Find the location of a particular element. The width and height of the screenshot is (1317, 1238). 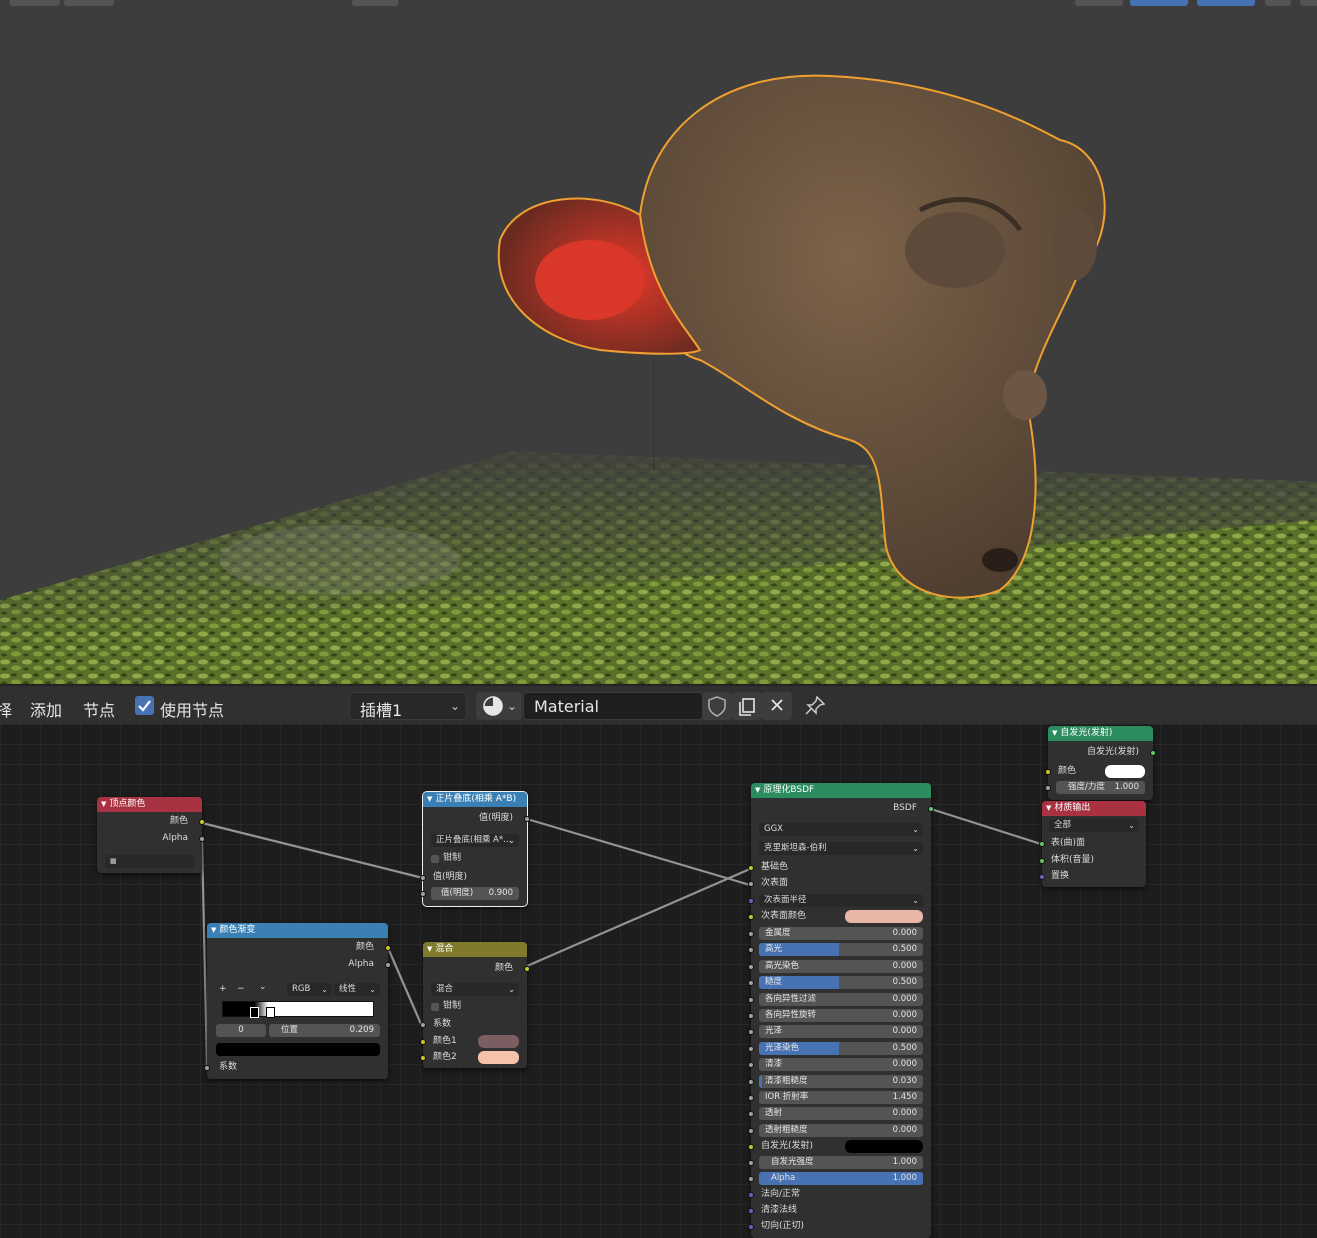

fake-user-button is located at coordinates (717, 706).